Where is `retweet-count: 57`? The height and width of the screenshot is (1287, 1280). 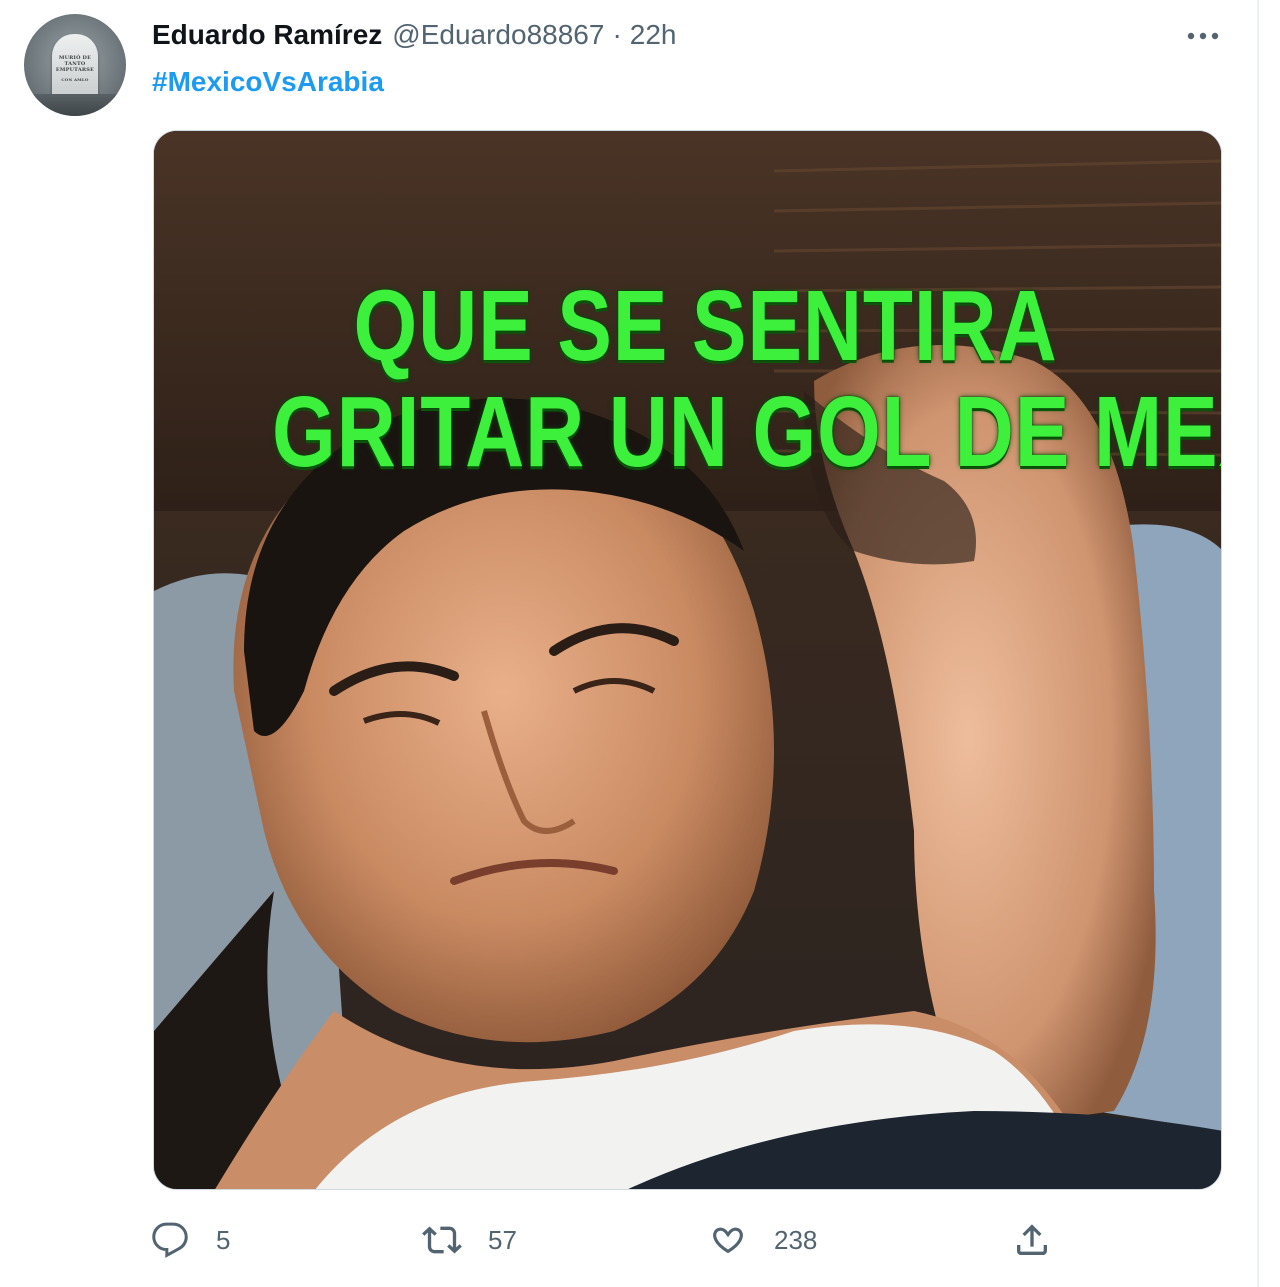
retweet-count: 57 is located at coordinates (502, 1239).